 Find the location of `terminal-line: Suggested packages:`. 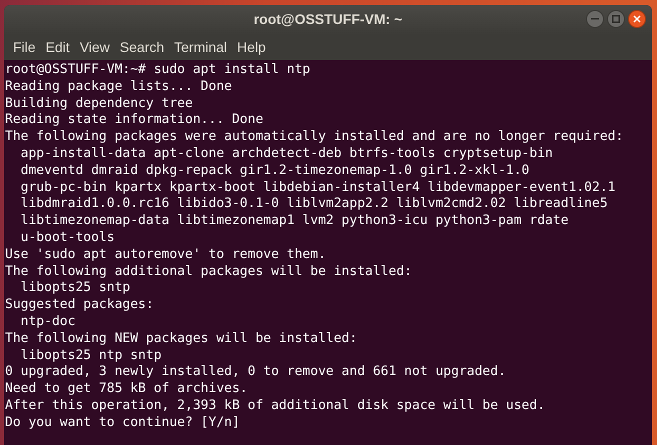

terminal-line: Suggested packages: is located at coordinates (79, 305).